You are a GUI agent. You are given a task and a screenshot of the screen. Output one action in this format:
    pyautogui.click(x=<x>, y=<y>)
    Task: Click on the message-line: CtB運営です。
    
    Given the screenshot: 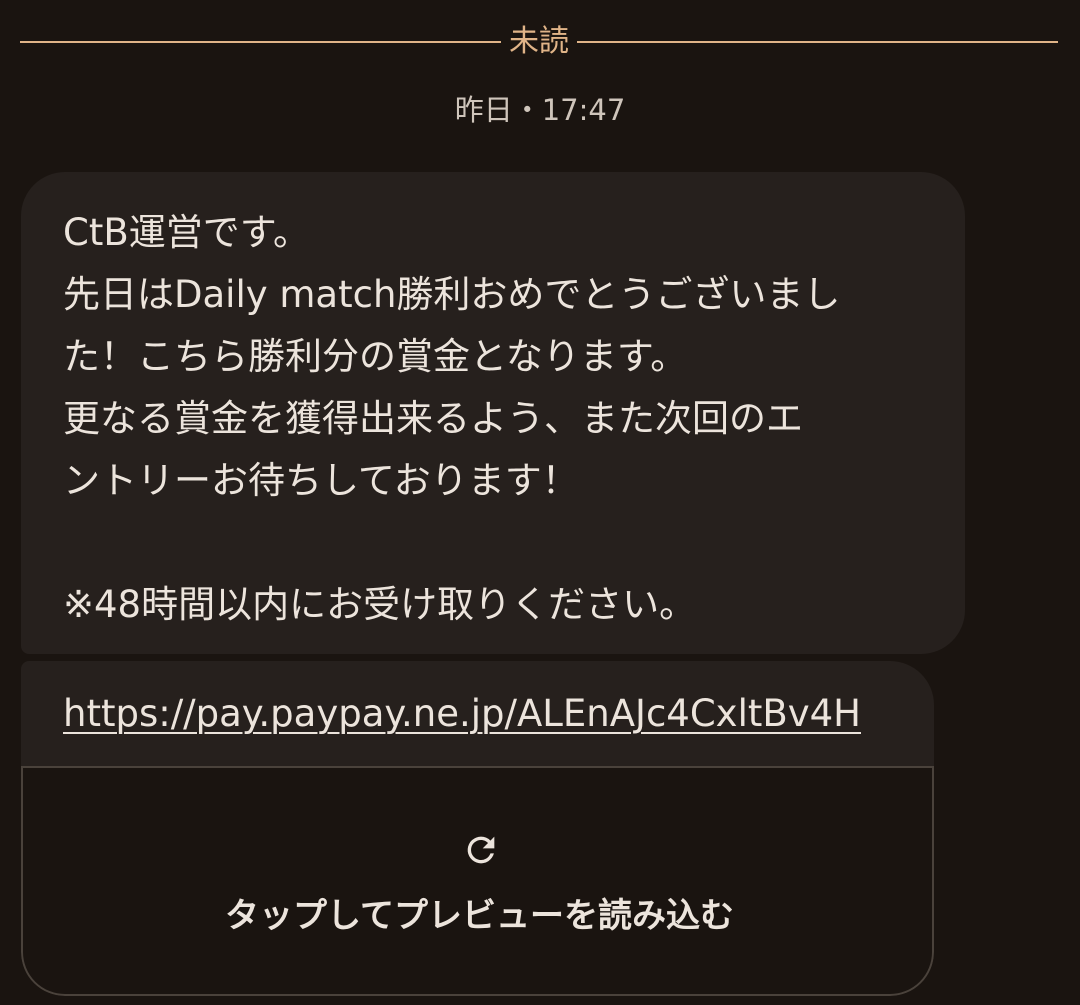 What is the action you would take?
    pyautogui.click(x=187, y=232)
    